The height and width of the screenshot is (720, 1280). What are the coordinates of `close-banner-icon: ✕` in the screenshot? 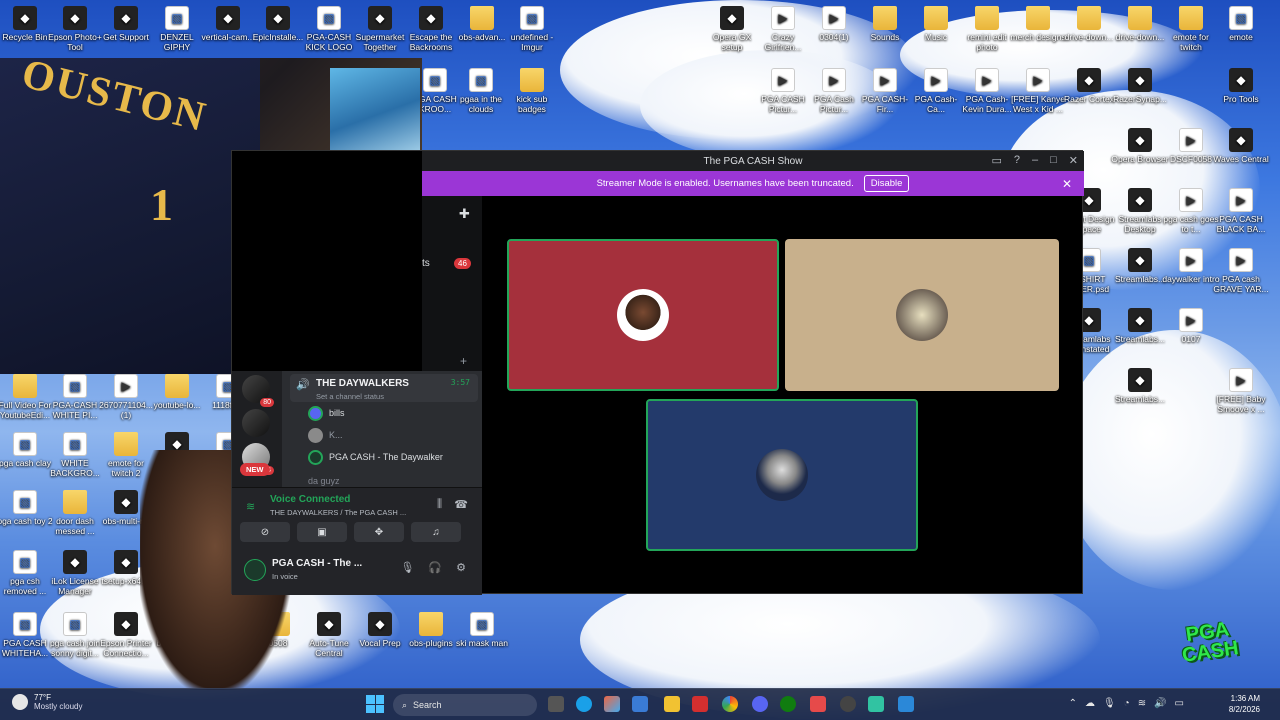 It's located at (1067, 184).